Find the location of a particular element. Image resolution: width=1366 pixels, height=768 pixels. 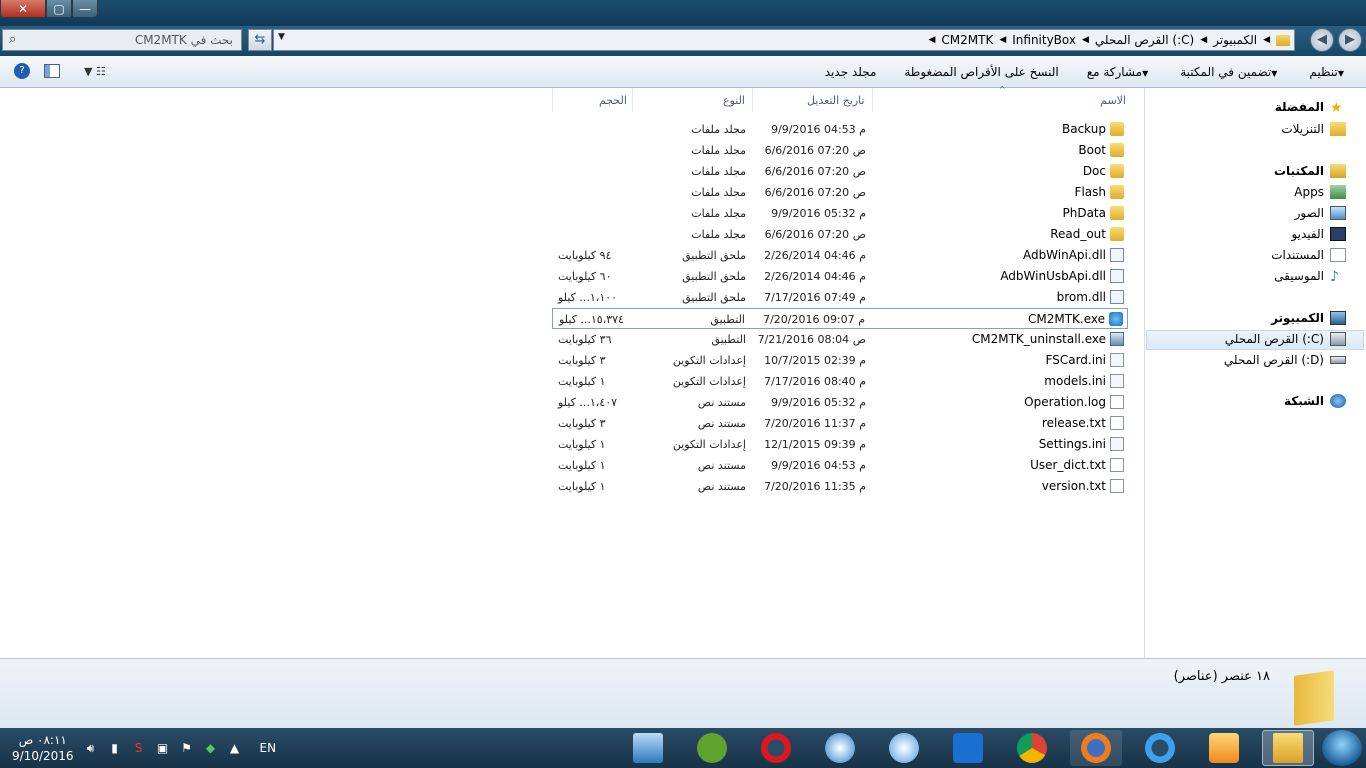

safari-icon is located at coordinates (904, 748).